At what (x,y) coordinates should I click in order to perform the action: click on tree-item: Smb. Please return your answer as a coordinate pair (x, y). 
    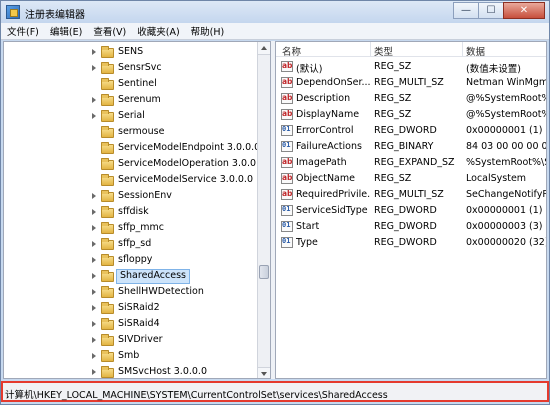
    Looking at the image, I should click on (131, 357).